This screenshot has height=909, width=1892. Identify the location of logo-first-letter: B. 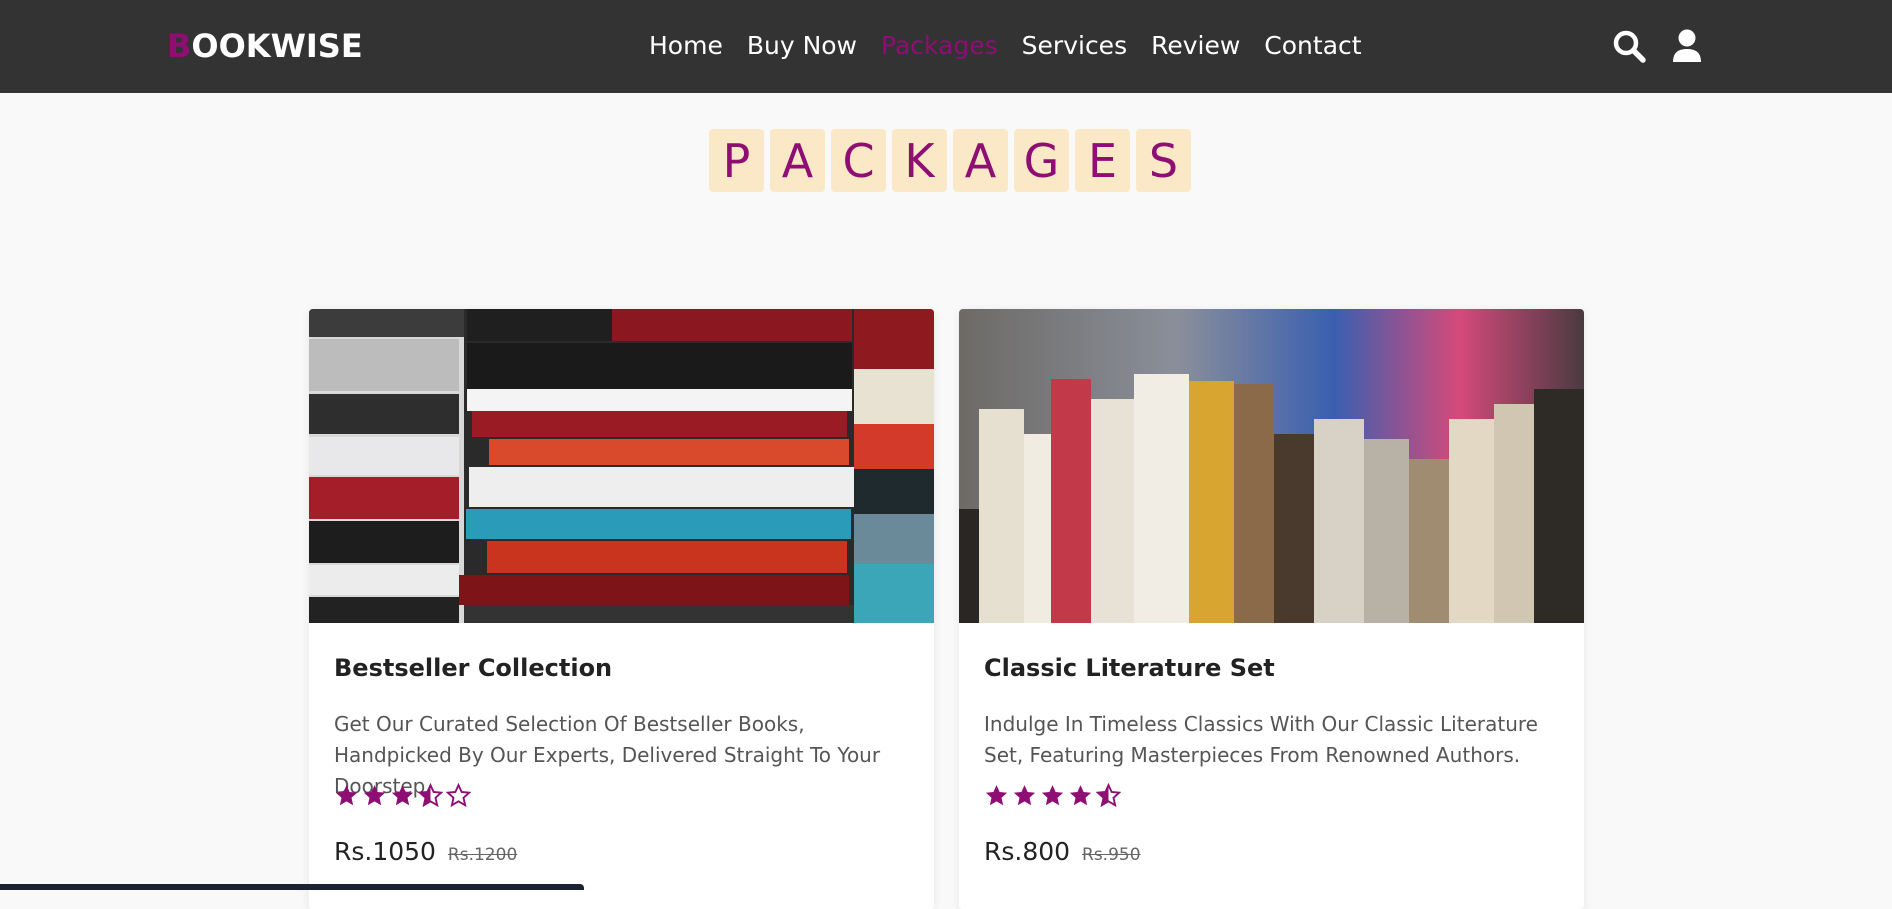
(179, 46).